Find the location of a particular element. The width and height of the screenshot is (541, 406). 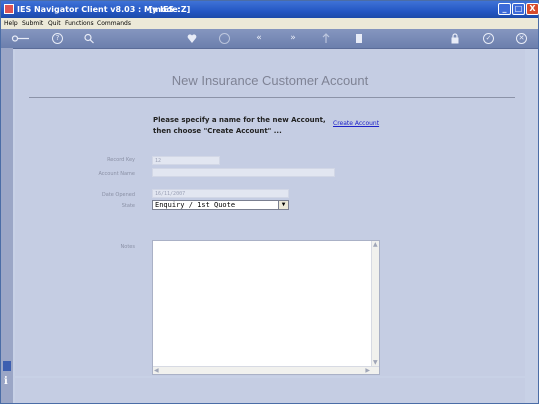

page-title: New Insurance Customer Account is located at coordinates (270, 80).